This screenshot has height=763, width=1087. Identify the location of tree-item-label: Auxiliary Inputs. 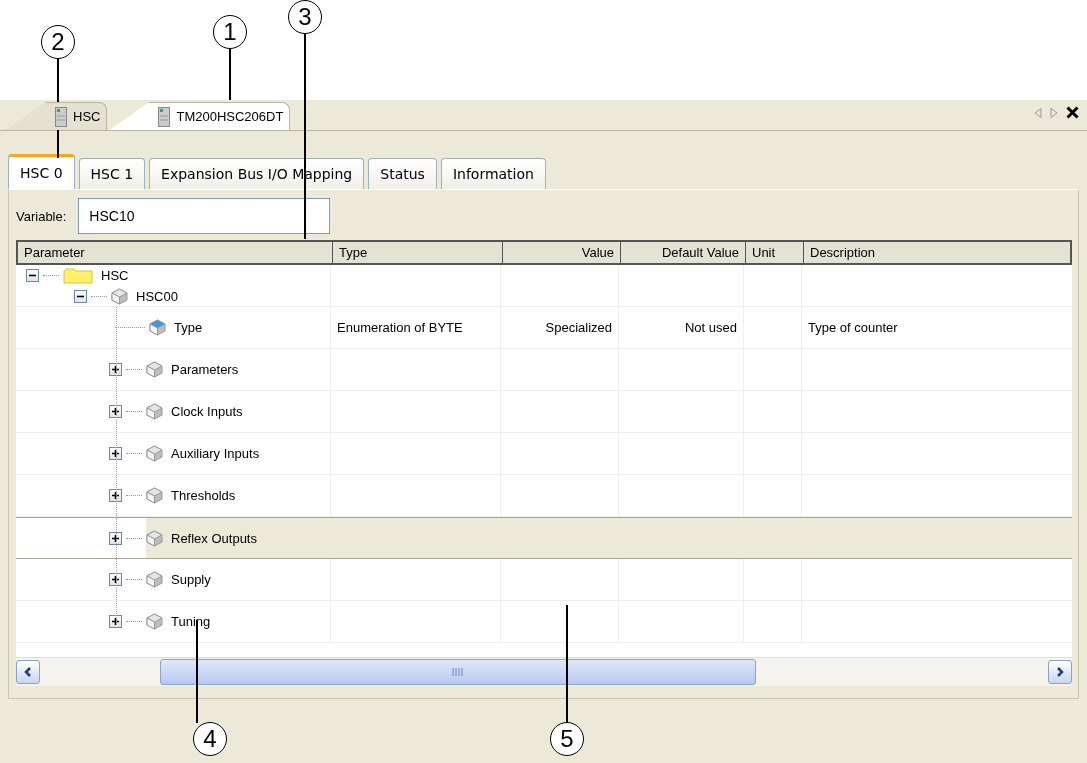
(215, 453).